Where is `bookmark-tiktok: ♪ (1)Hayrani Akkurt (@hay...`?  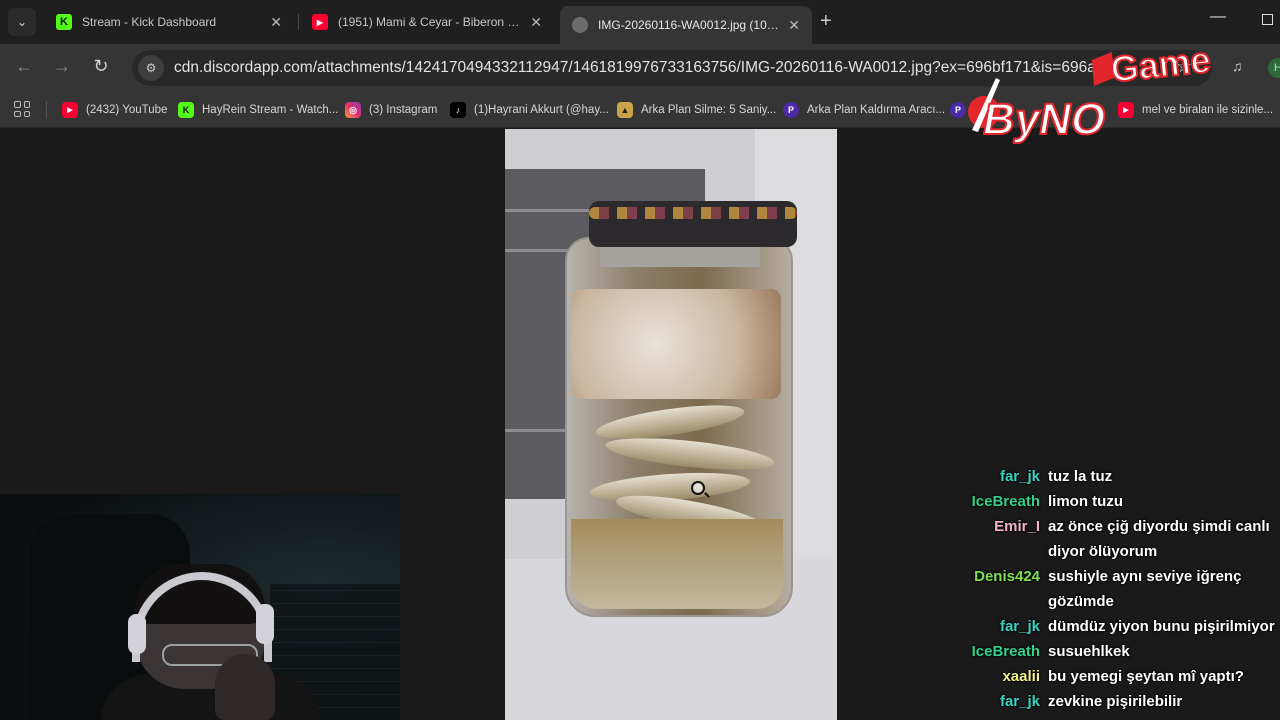 bookmark-tiktok: ♪ (1)Hayrani Akkurt (@hay... is located at coordinates (529, 110).